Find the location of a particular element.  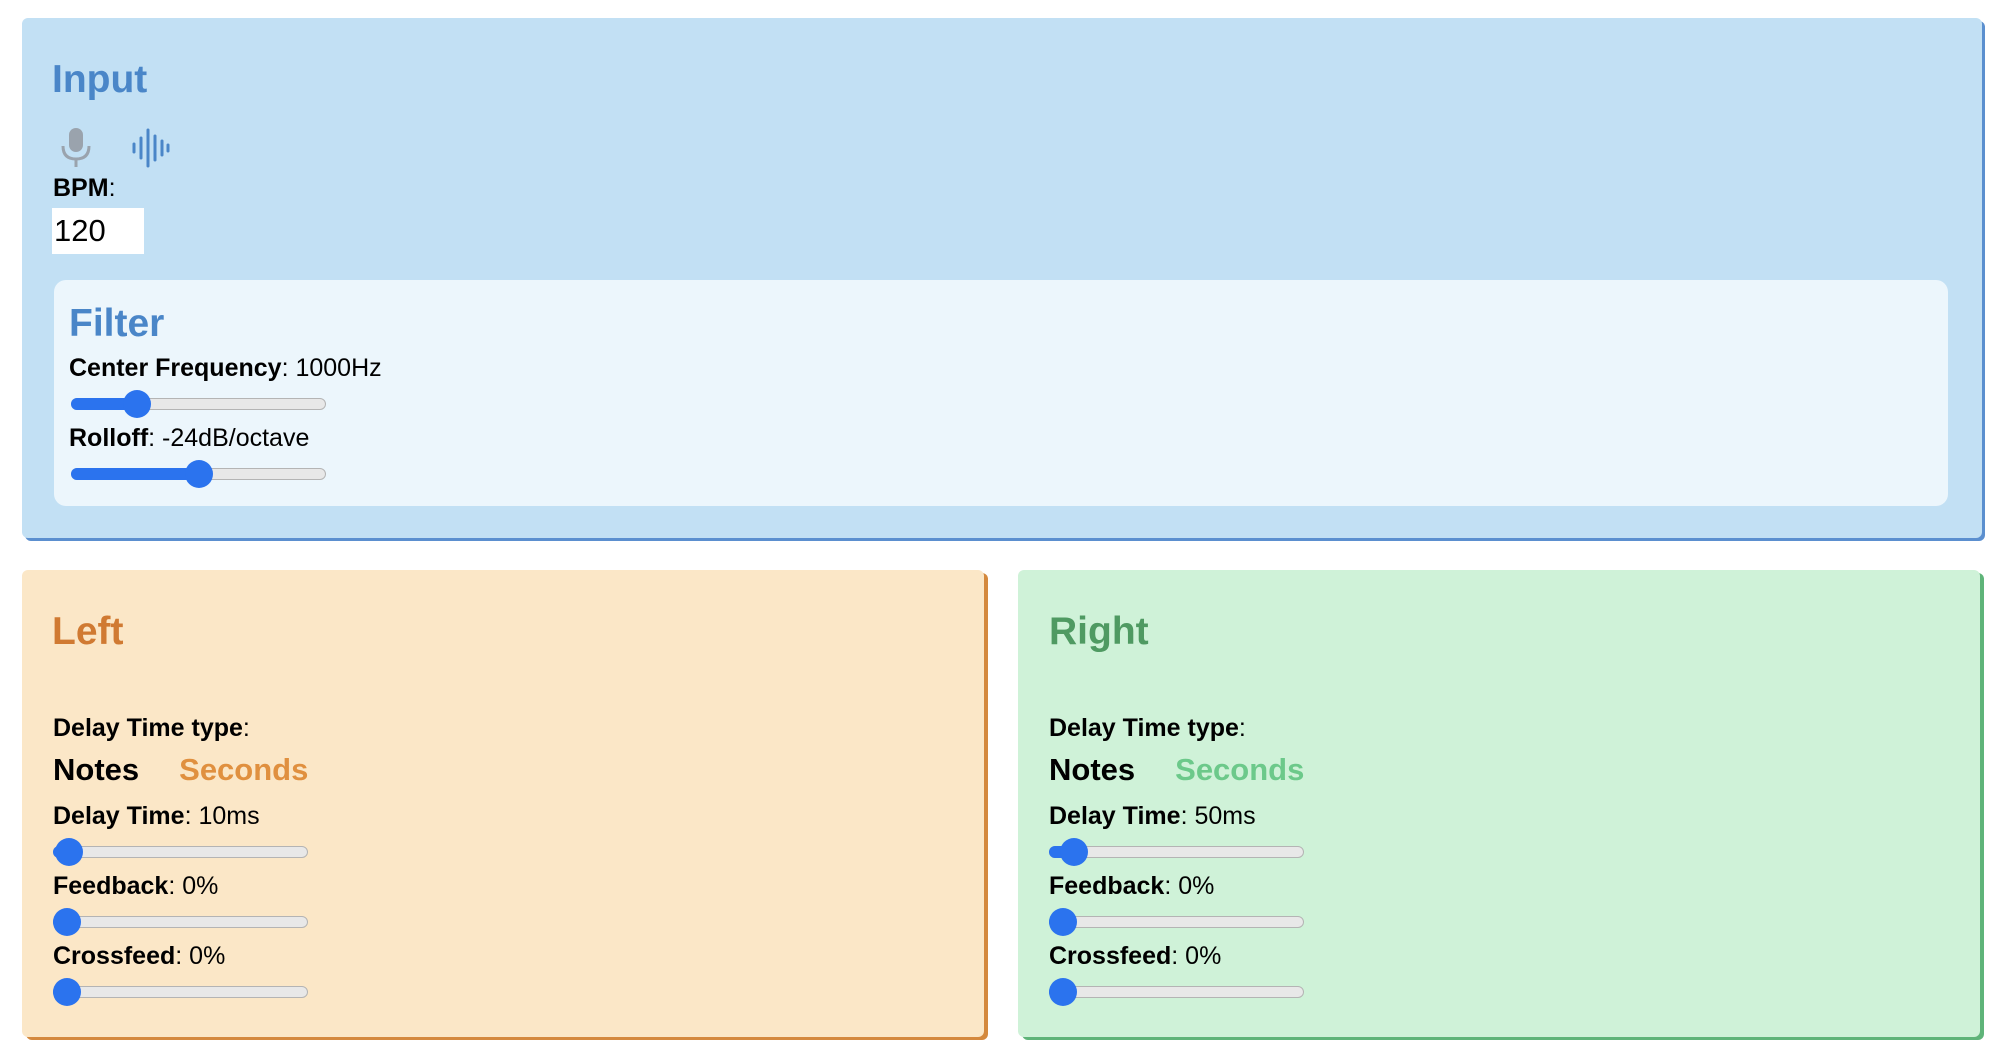

input-title: Input is located at coordinates (100, 79).